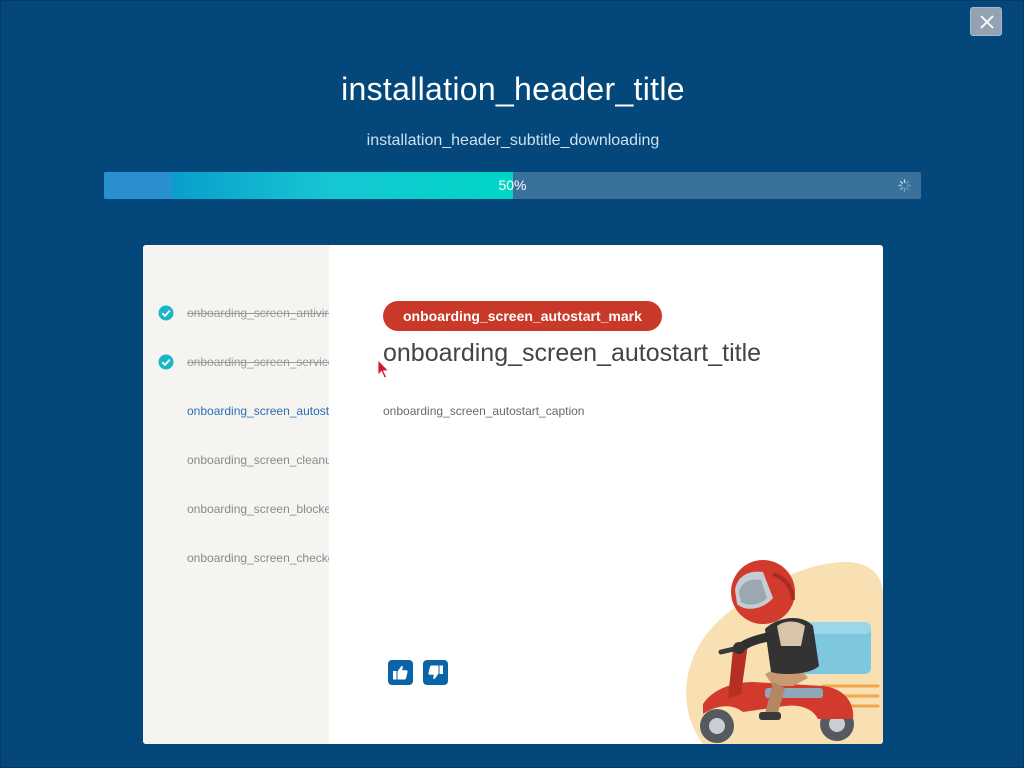 The image size is (1024, 768). I want to click on content-caption: onboarding_screen_autostart_caption, so click(484, 411).